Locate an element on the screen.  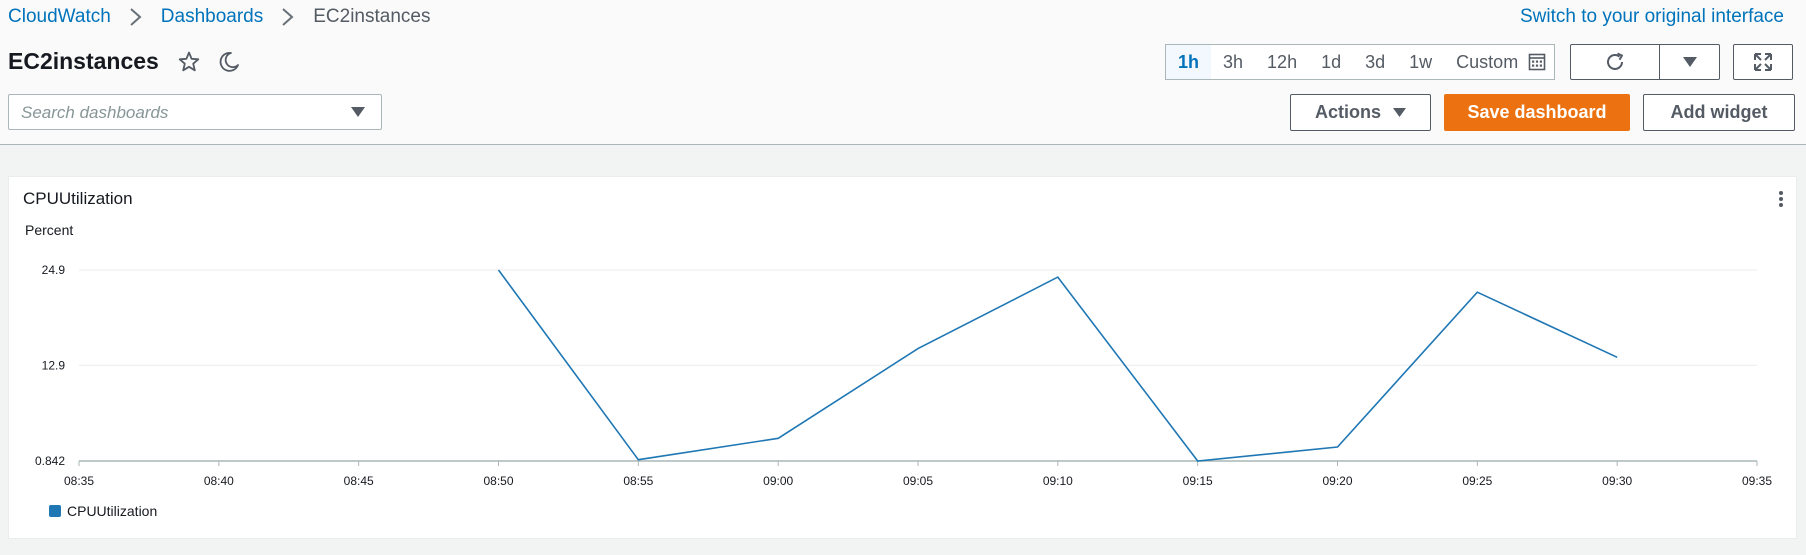
star-icon is located at coordinates (189, 62).